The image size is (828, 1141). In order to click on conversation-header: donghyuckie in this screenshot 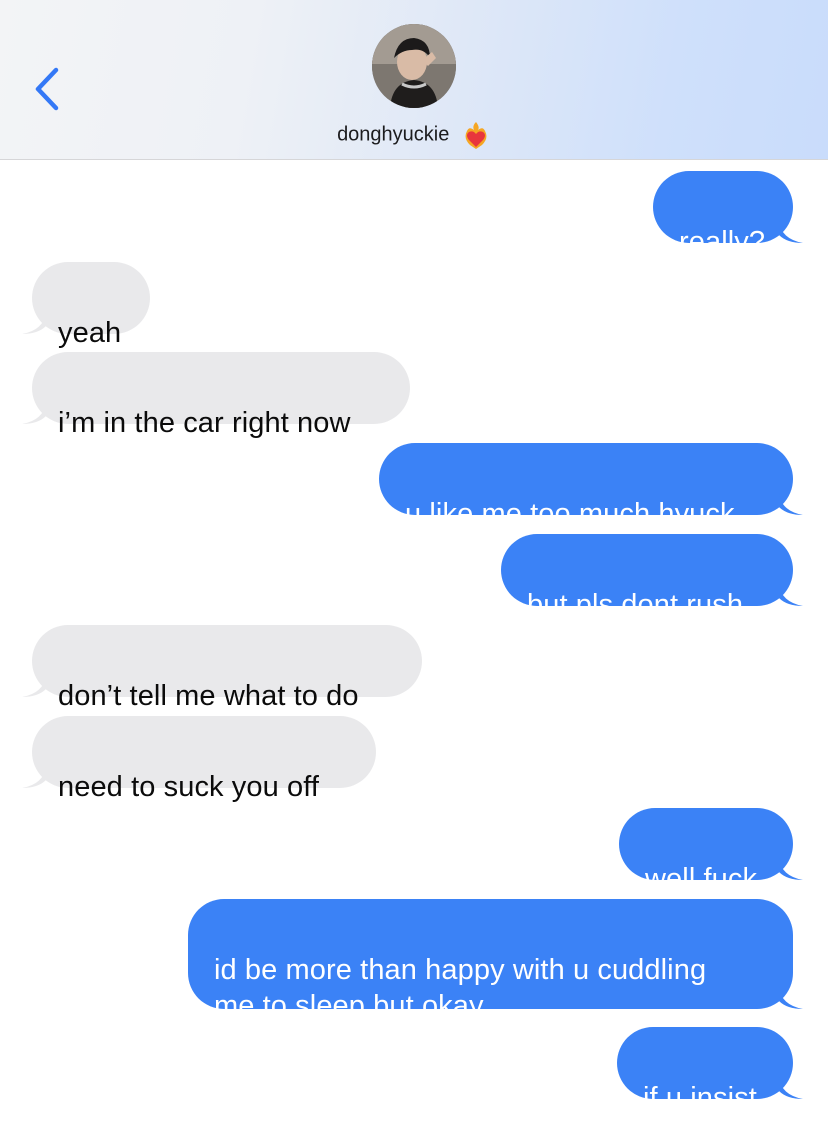, I will do `click(414, 80)`.